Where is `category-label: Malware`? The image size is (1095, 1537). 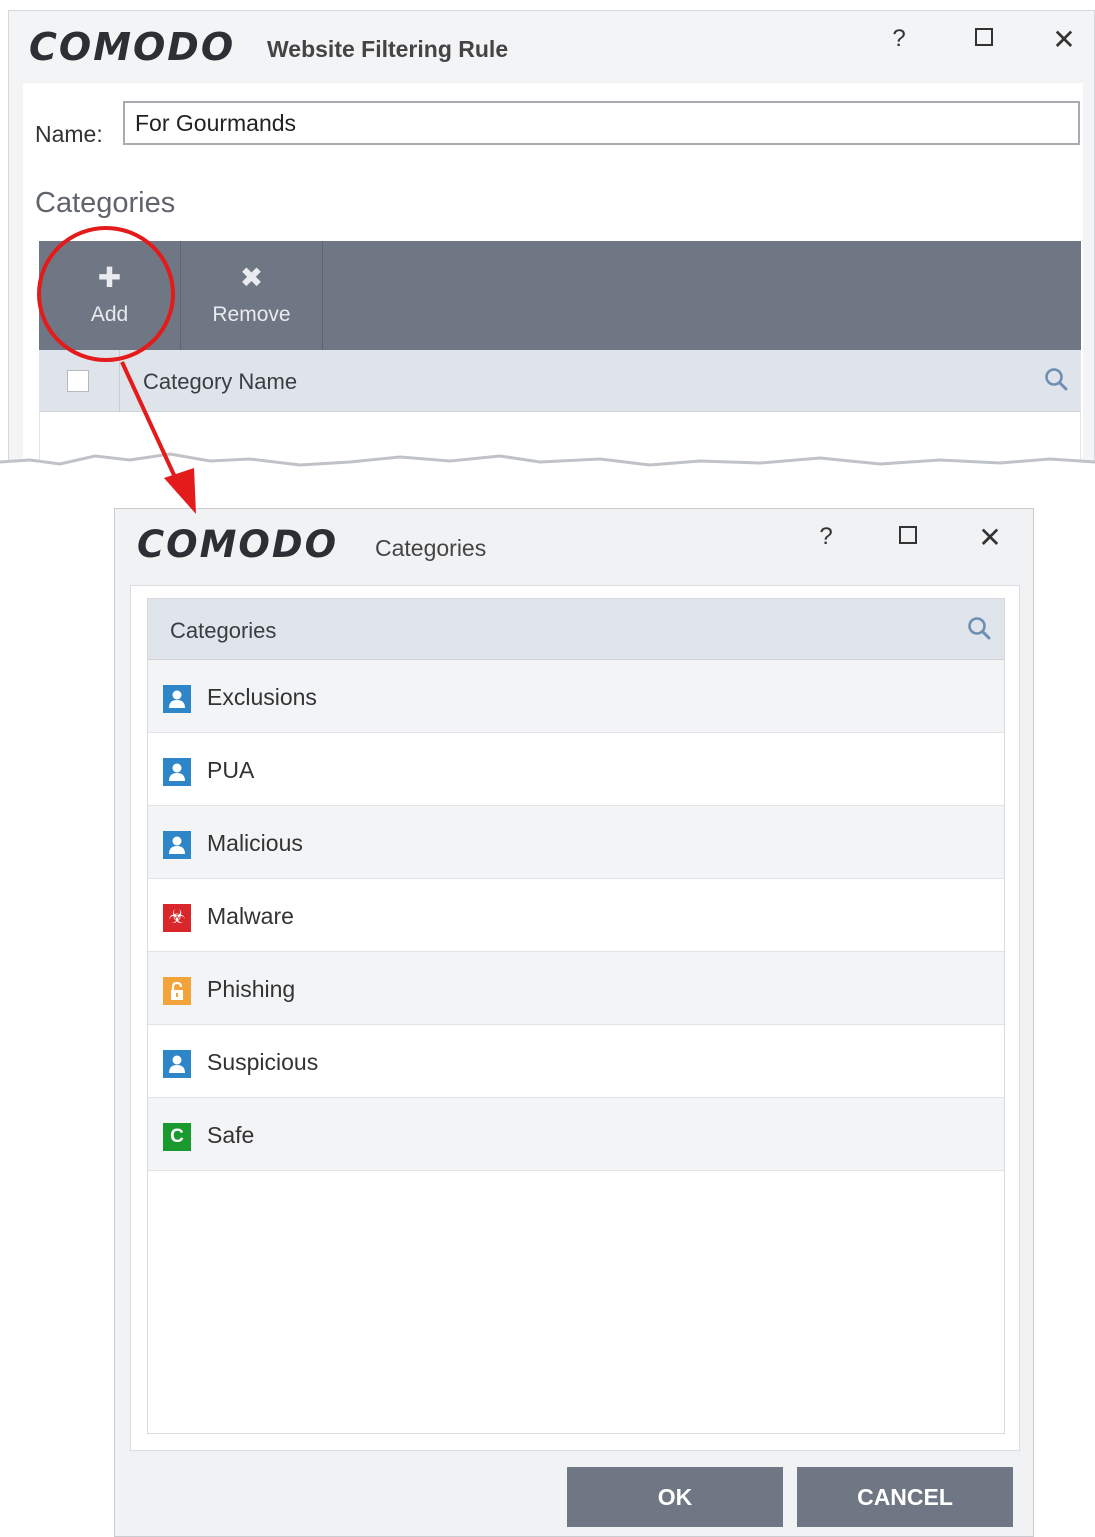
category-label: Malware is located at coordinates (250, 916).